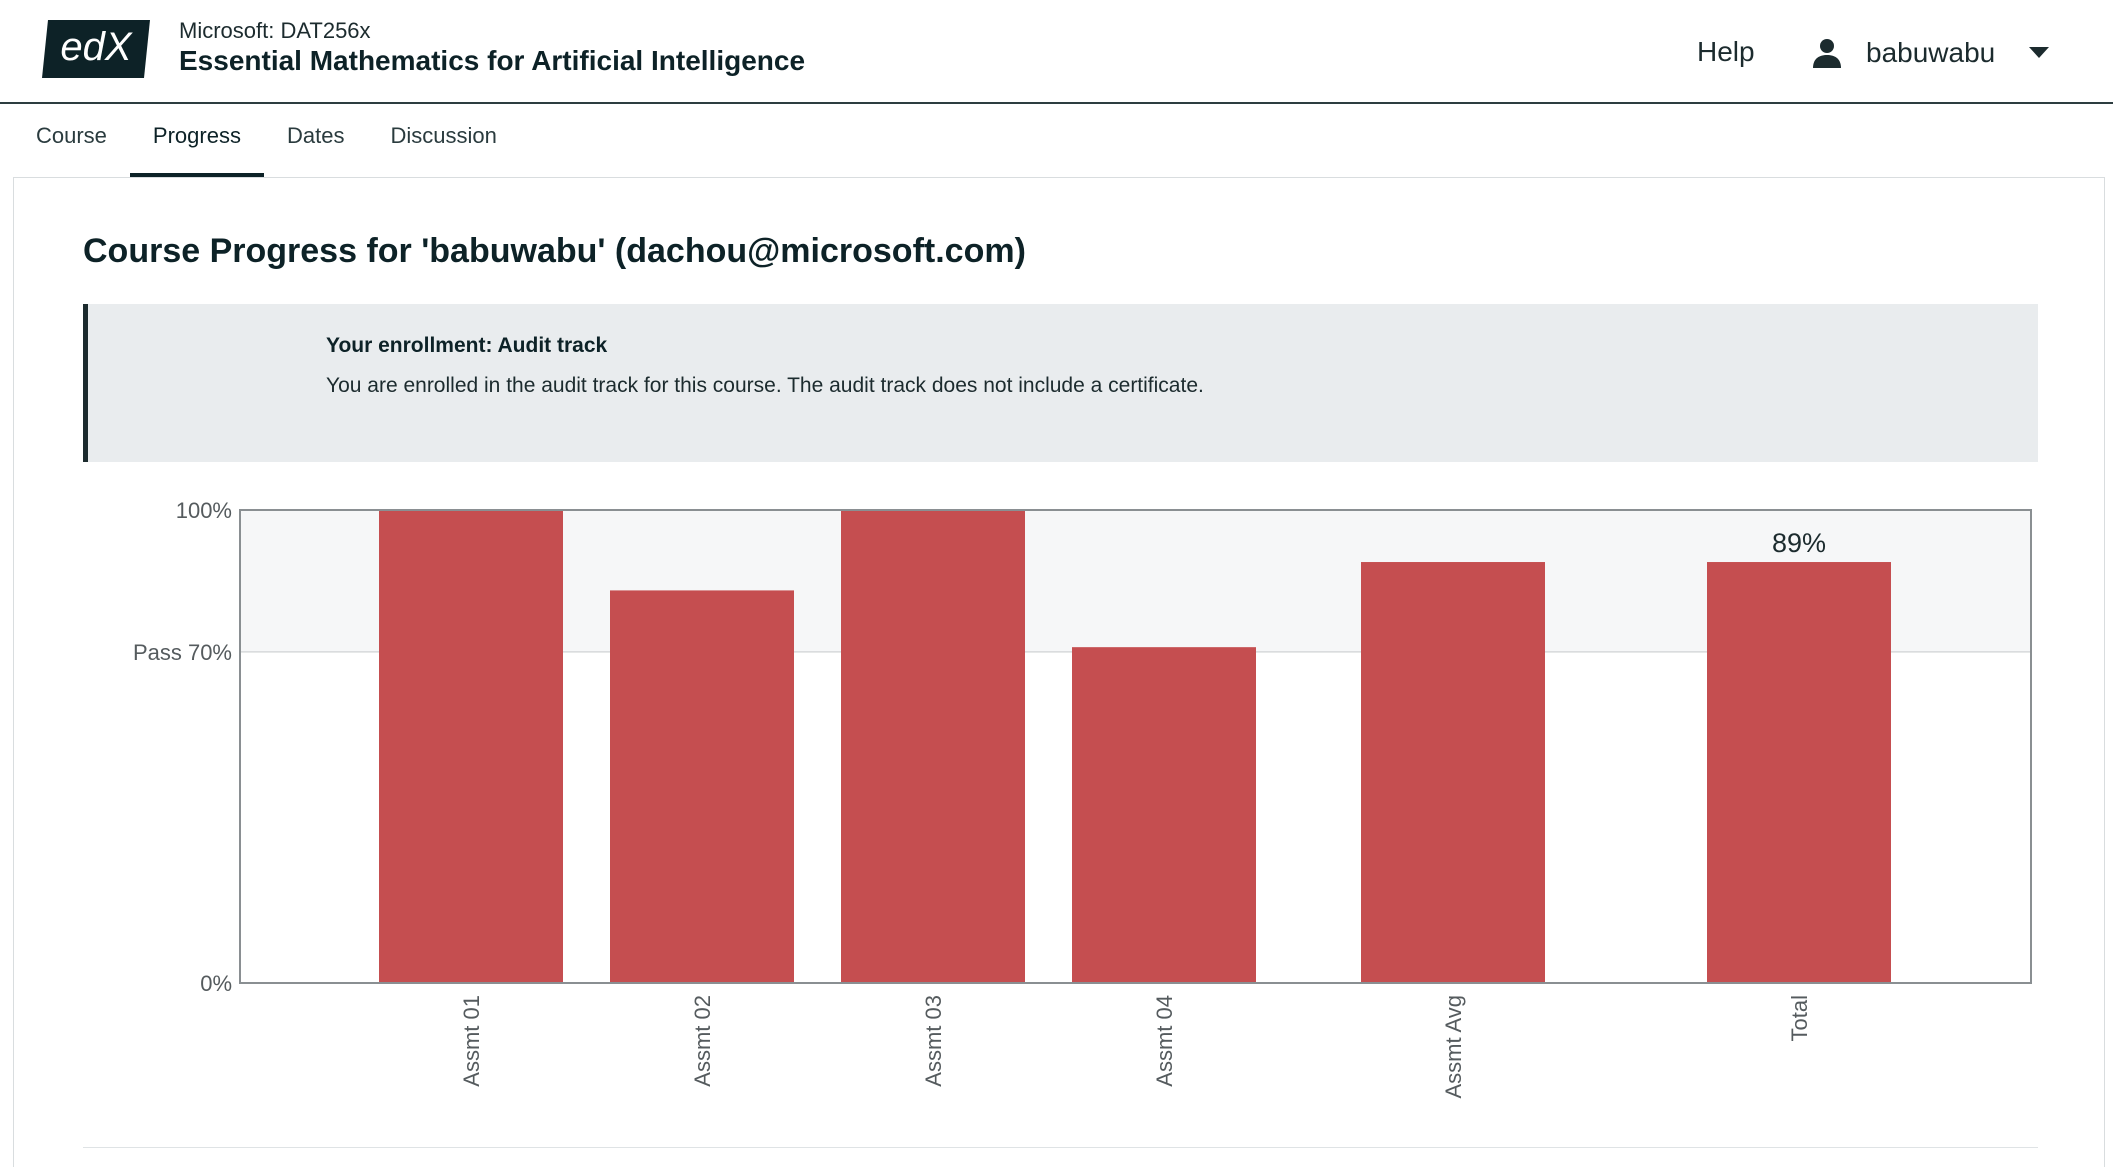 The width and height of the screenshot is (2113, 1167). What do you see at coordinates (471, 1041) in the screenshot?
I see `x-tick-label: Assmt 01` at bounding box center [471, 1041].